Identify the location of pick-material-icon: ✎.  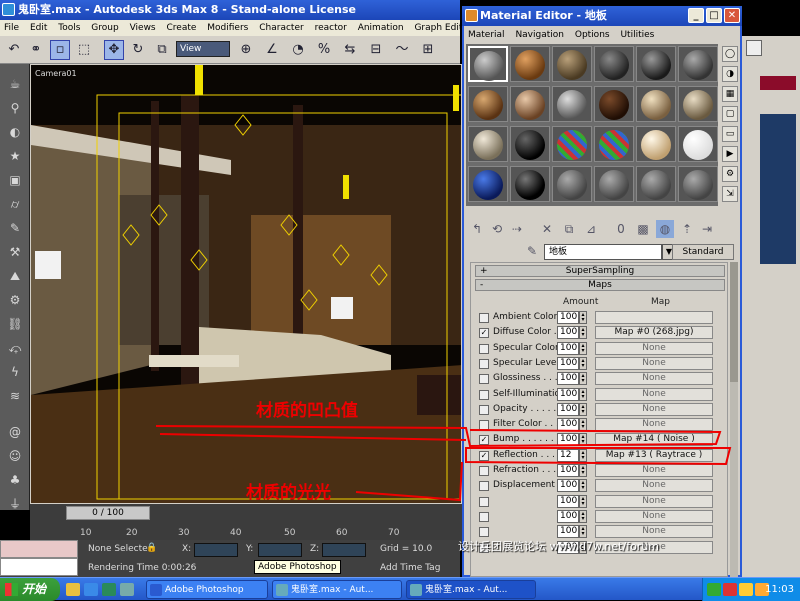
(532, 252).